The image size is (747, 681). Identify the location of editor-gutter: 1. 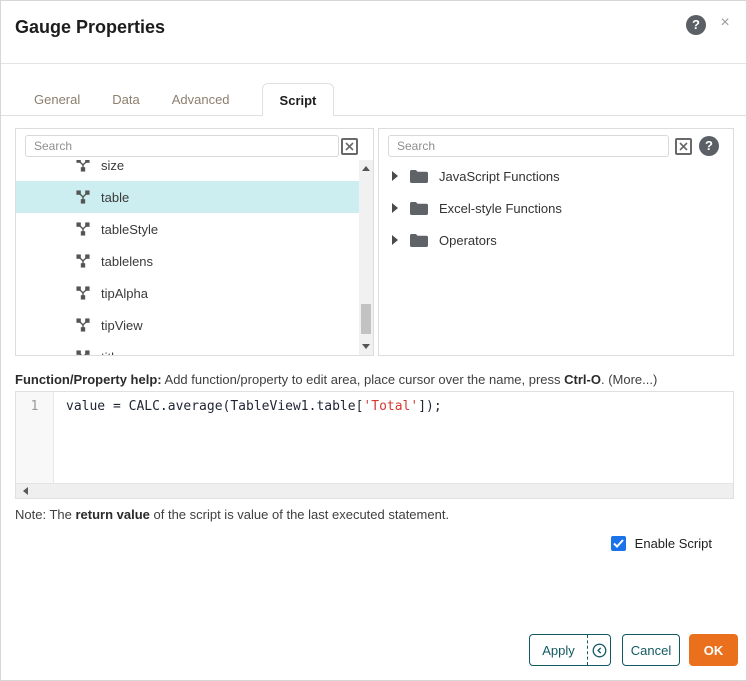
(35, 437).